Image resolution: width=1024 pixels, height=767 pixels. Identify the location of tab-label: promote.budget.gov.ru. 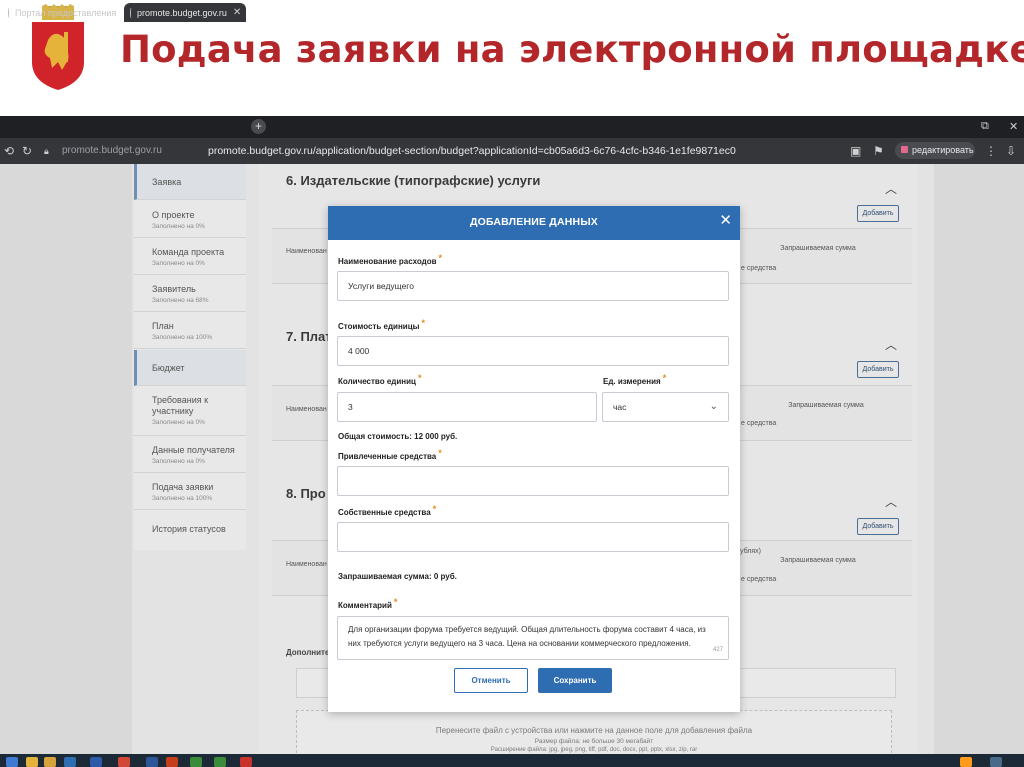
(182, 12).